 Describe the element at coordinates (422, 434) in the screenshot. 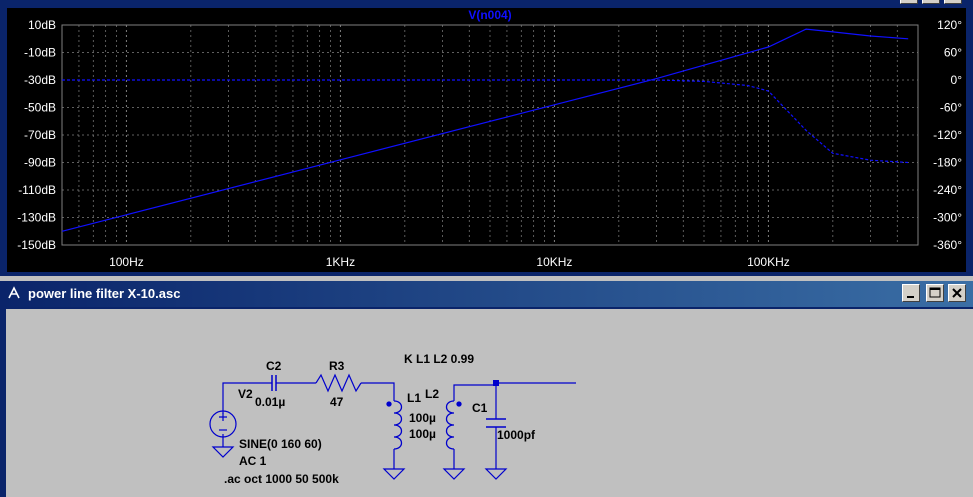

I see `l2-value: 100µ` at that location.